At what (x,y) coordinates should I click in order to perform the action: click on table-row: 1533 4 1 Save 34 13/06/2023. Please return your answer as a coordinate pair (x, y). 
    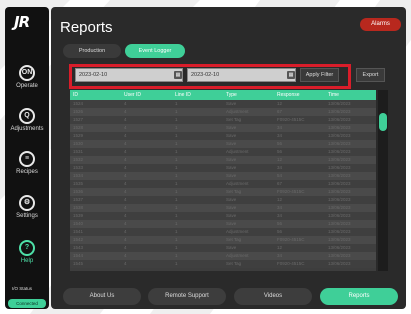
    Looking at the image, I should click on (223, 168).